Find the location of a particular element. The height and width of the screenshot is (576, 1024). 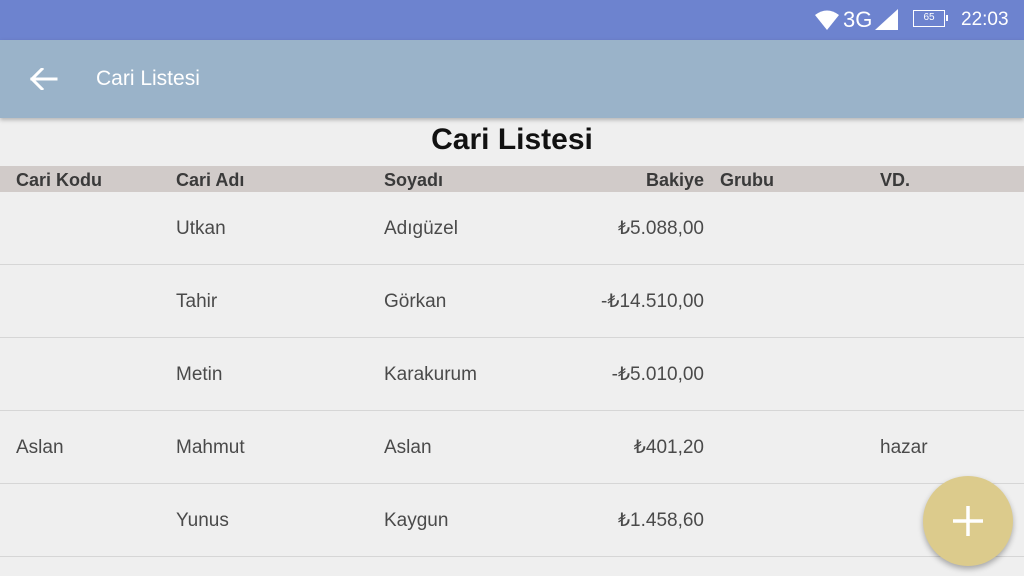

cell-cari-adi: Tahir is located at coordinates (197, 301).